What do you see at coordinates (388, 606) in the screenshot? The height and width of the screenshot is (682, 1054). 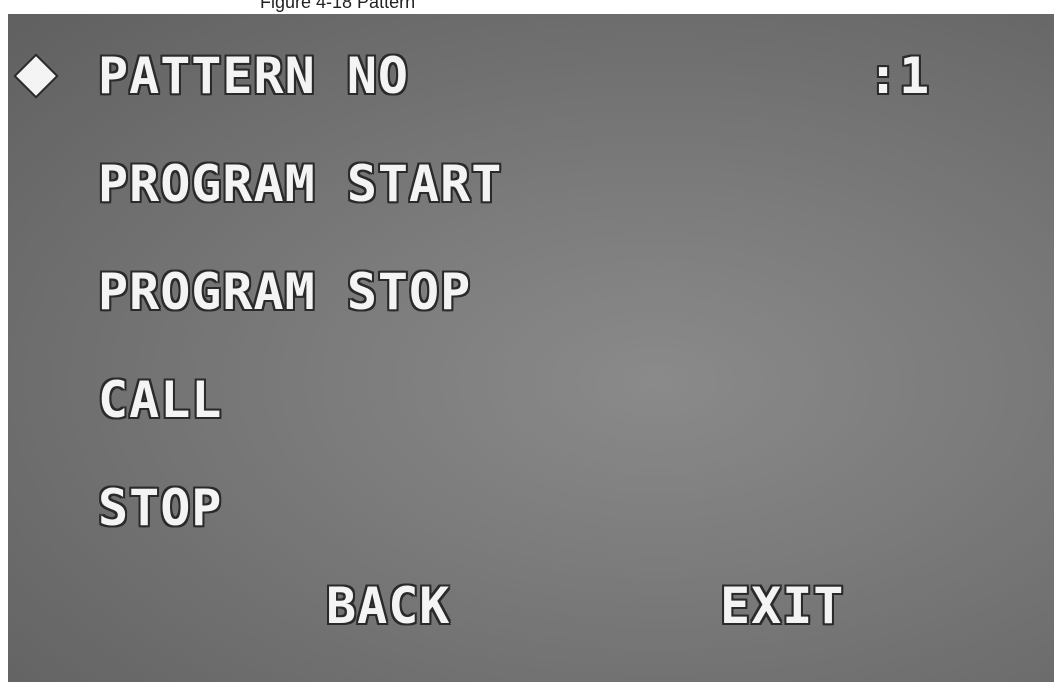 I see `back-button: BACK` at bounding box center [388, 606].